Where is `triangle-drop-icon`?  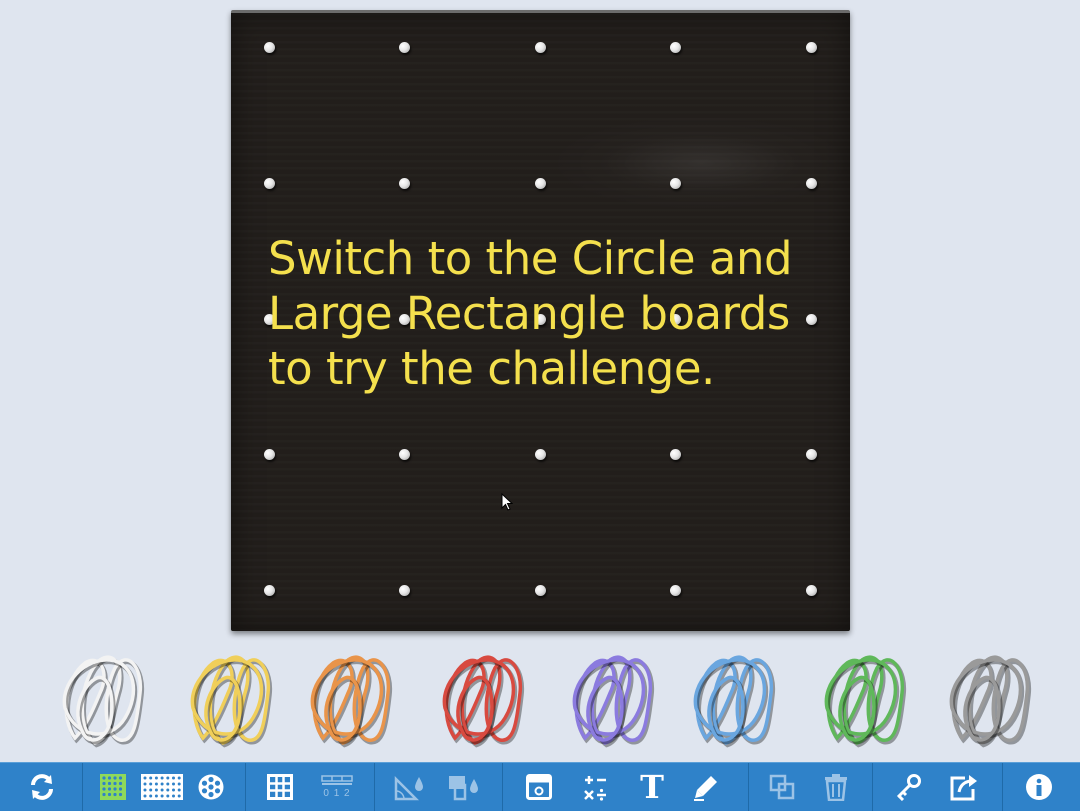 triangle-drop-icon is located at coordinates (408, 788).